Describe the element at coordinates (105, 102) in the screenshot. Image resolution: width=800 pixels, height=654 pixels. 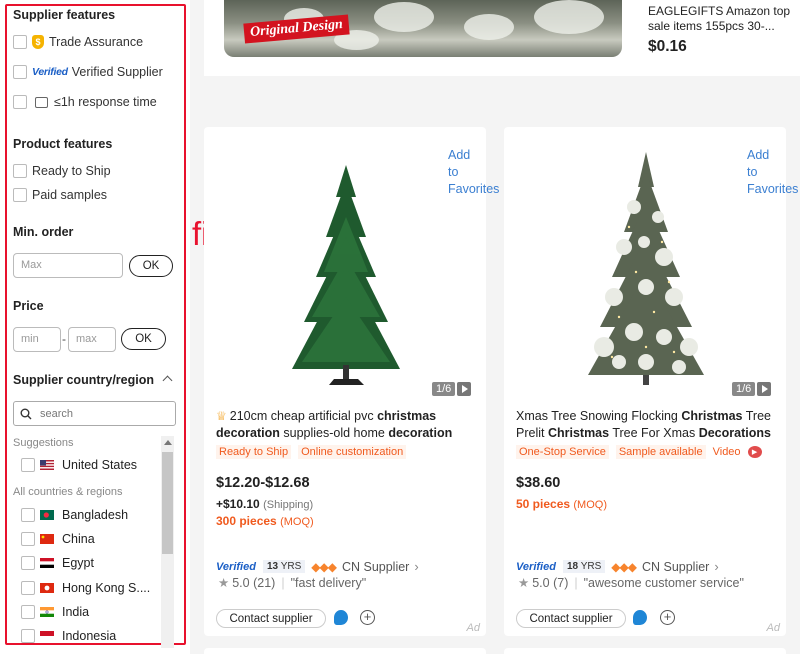
I see `response-time-label: ≤1h response time` at that location.